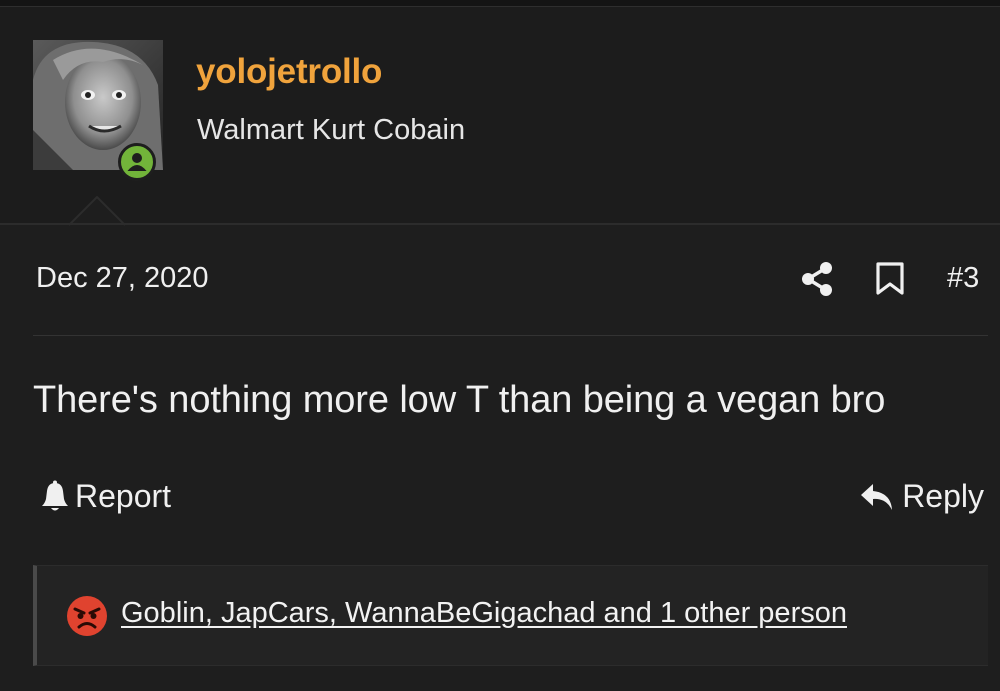 The height and width of the screenshot is (691, 1000). What do you see at coordinates (500, 224) in the screenshot?
I see `header-divider` at bounding box center [500, 224].